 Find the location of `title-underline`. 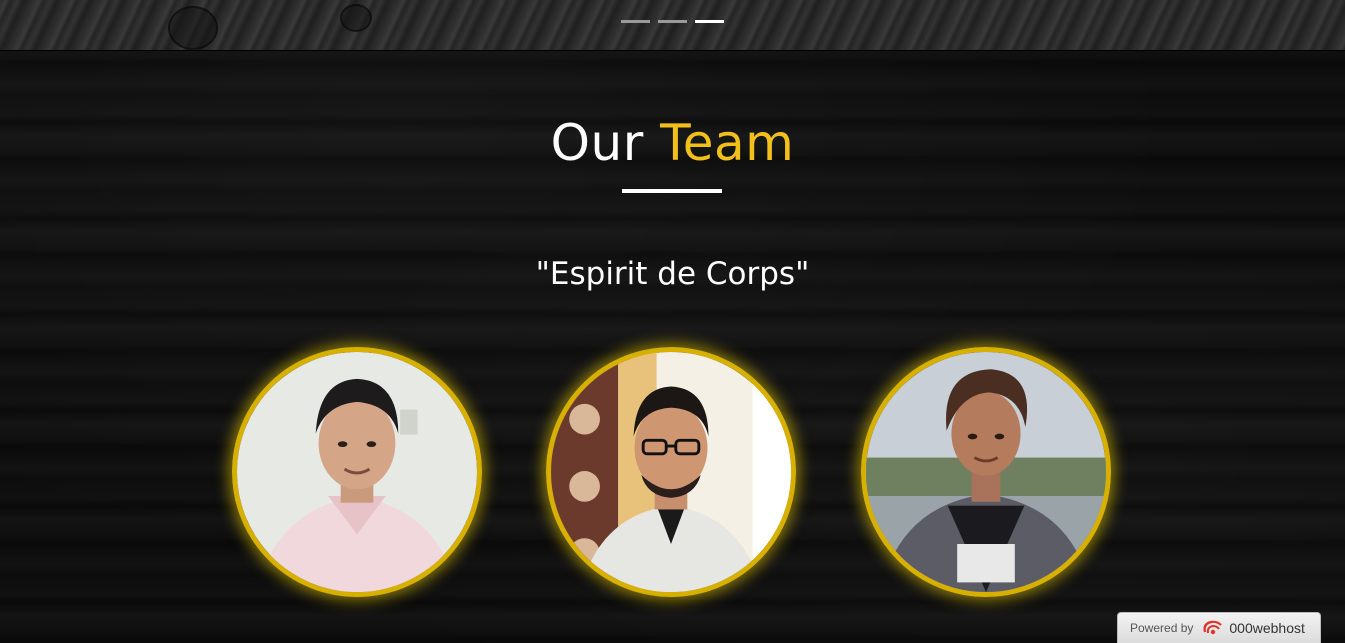

title-underline is located at coordinates (672, 191).